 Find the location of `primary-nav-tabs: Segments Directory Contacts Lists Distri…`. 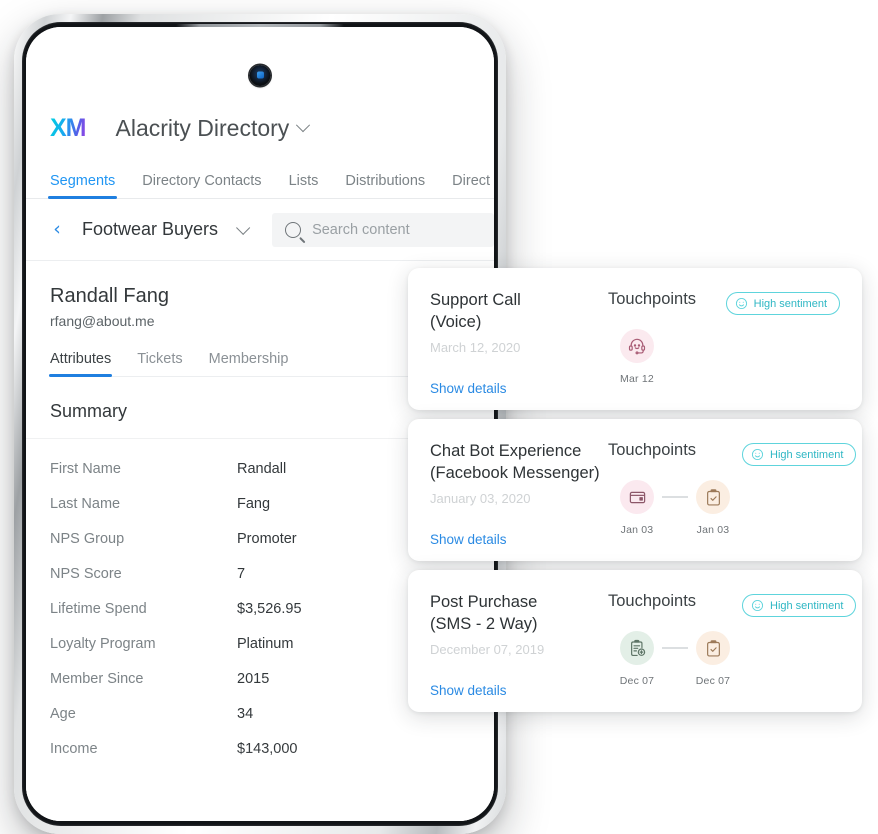

primary-nav-tabs: Segments Directory Contacts Lists Distri… is located at coordinates (260, 179).